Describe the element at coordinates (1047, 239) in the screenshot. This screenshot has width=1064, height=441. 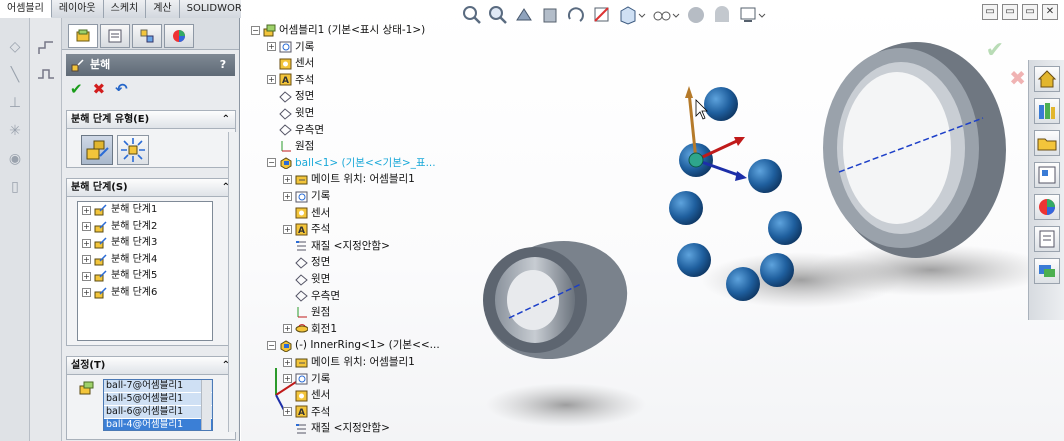
I see `custom-properties-icon` at that location.